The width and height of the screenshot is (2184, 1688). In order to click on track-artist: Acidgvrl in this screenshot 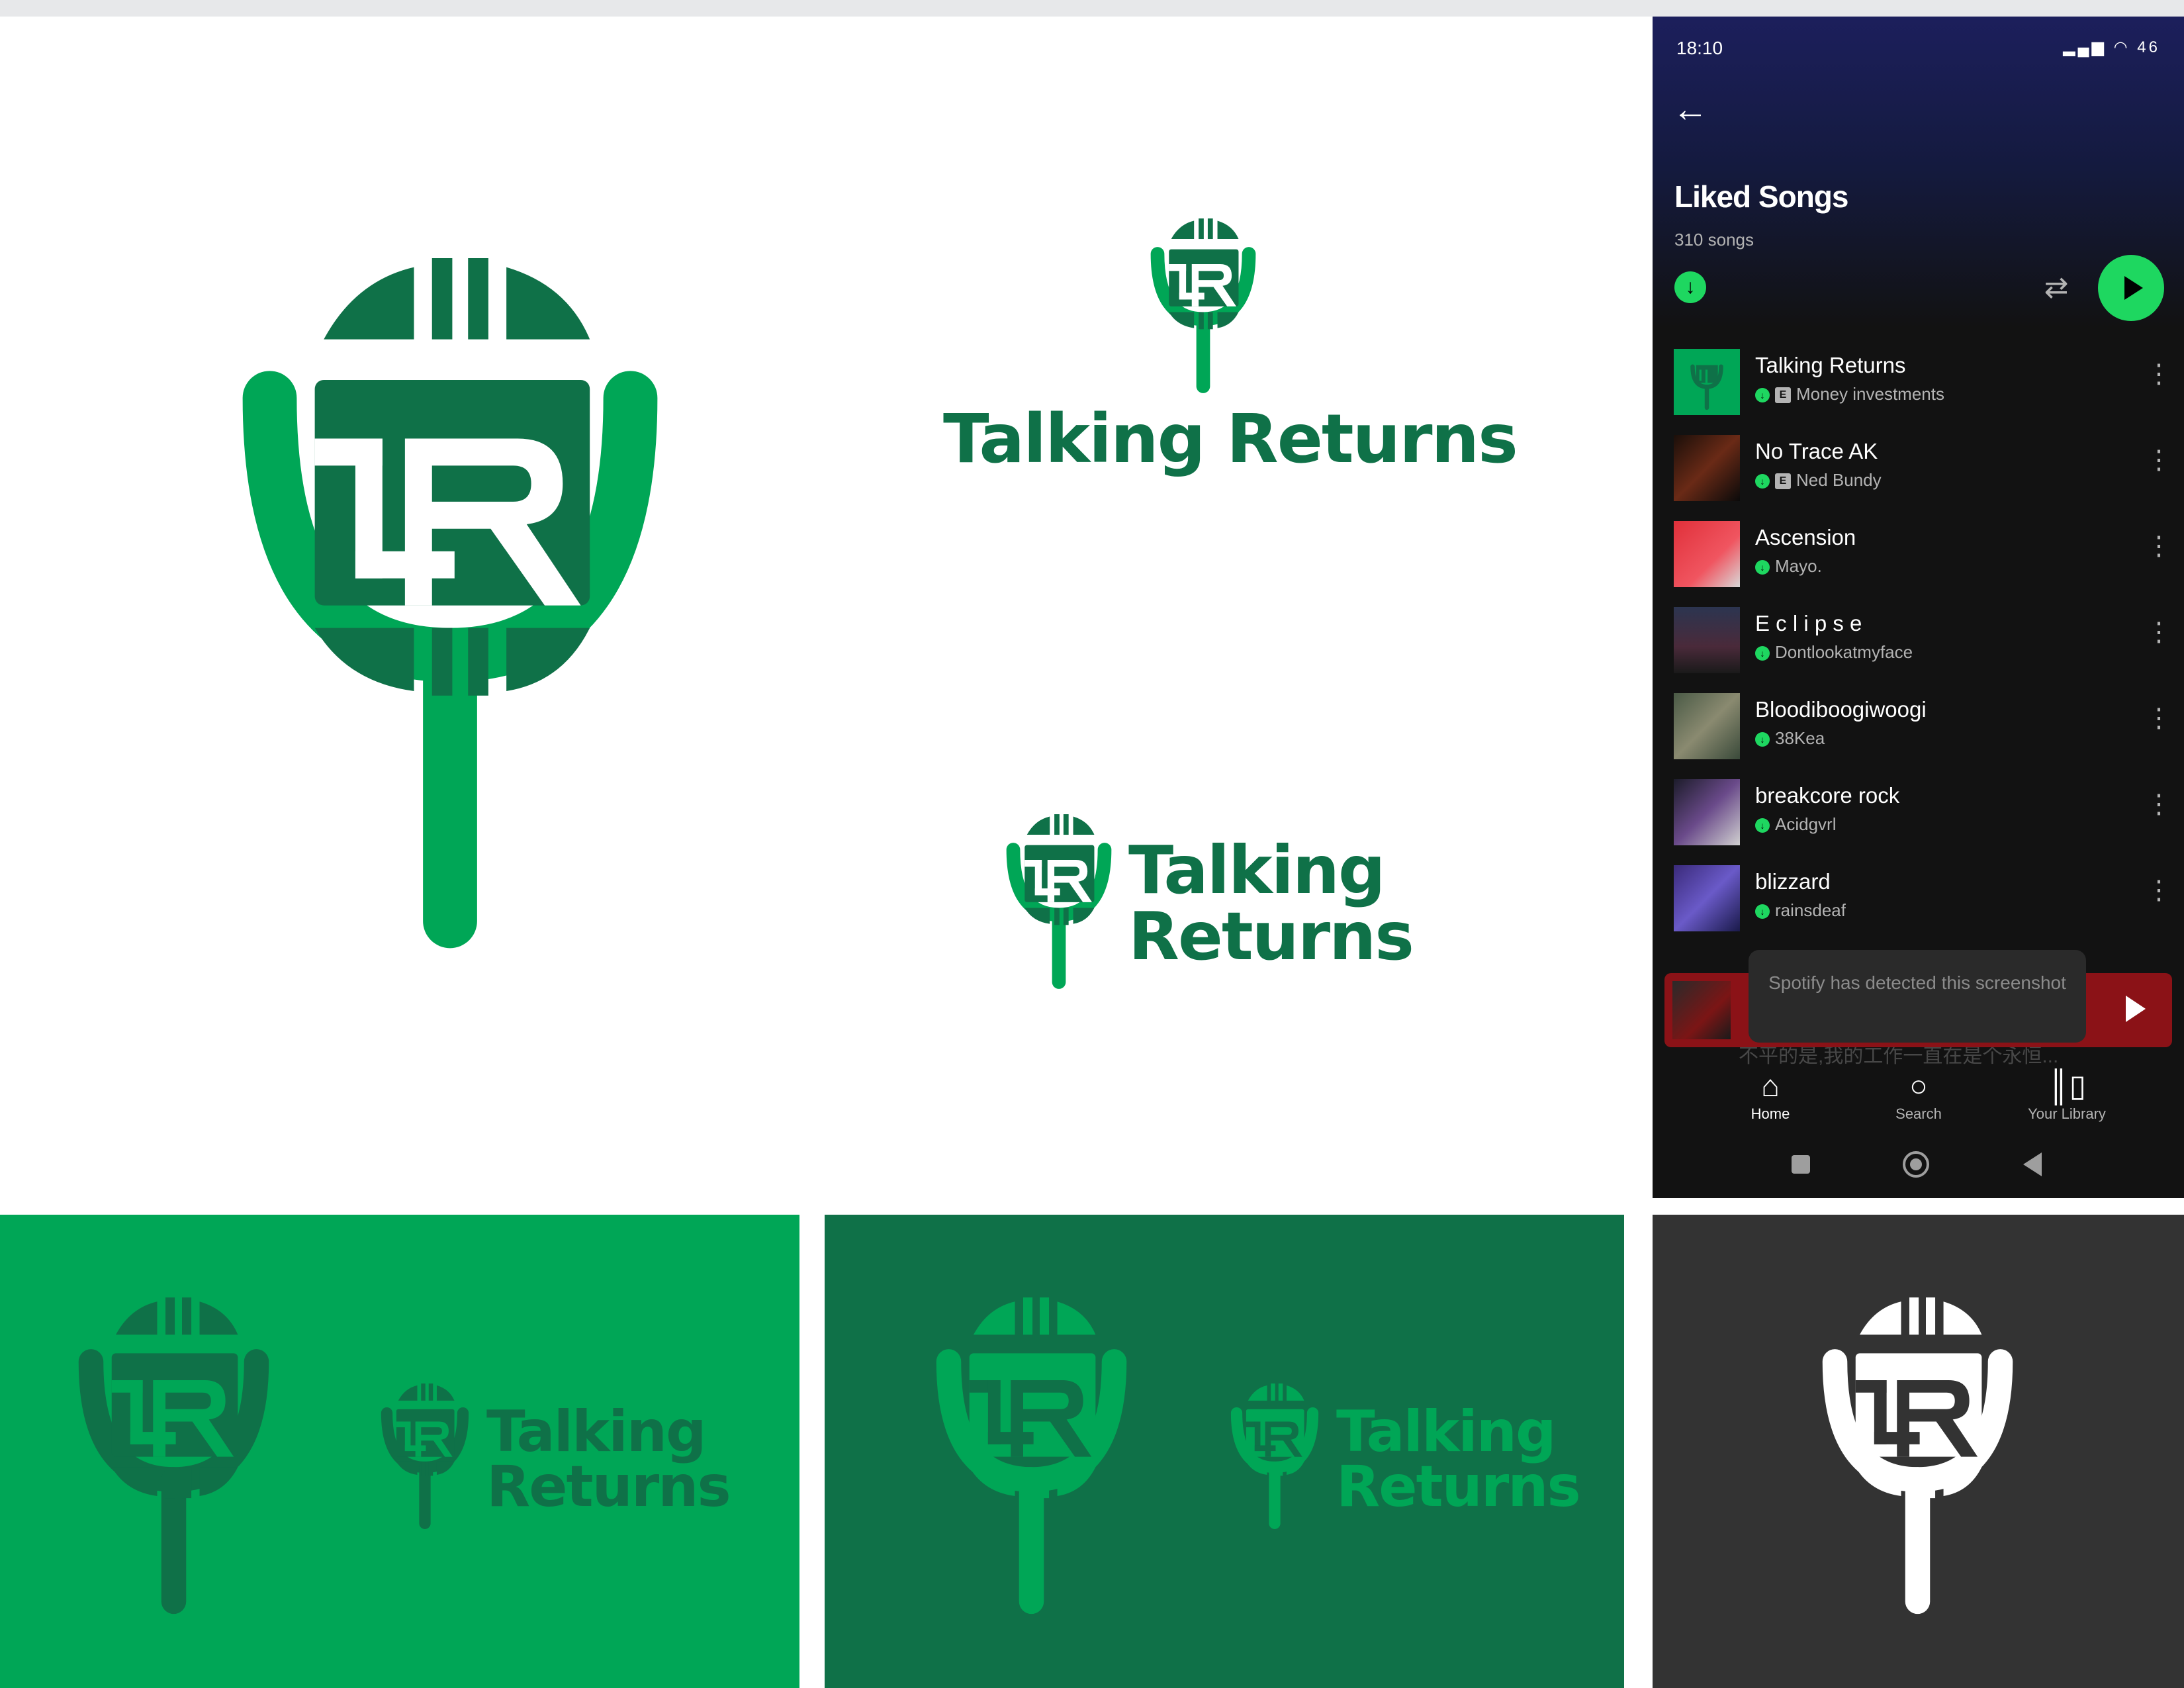, I will do `click(1806, 824)`.